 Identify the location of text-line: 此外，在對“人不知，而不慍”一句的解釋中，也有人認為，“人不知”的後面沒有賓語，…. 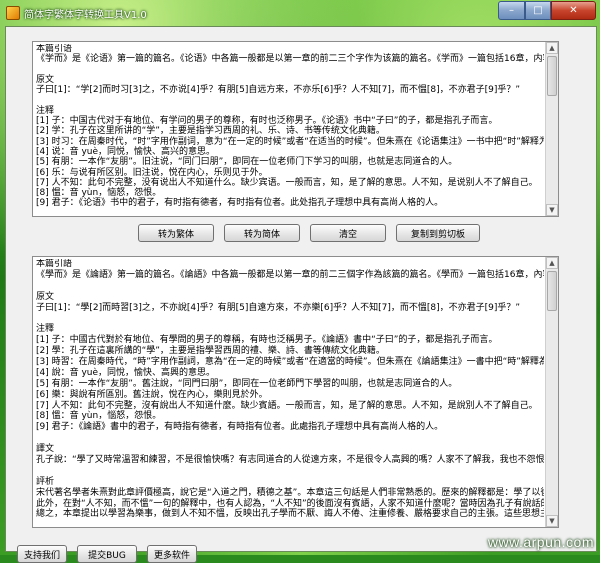
(290, 503).